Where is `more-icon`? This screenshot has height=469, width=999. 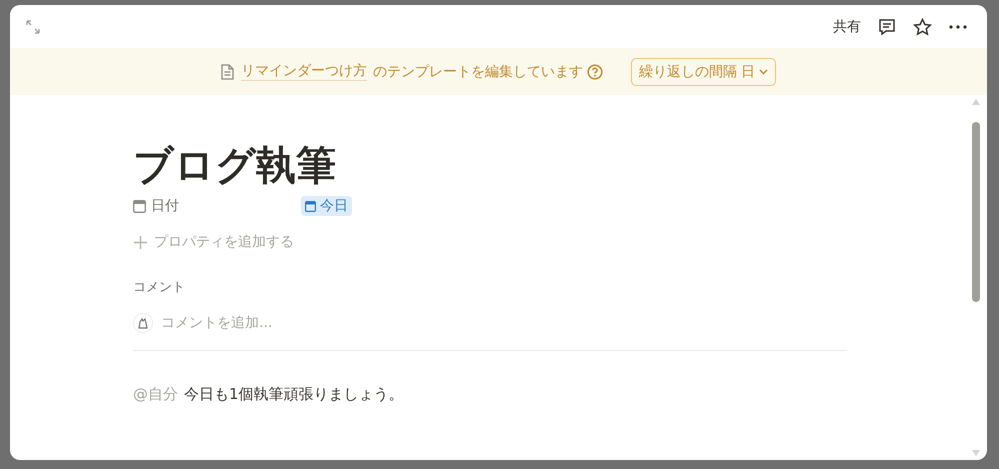
more-icon is located at coordinates (958, 26).